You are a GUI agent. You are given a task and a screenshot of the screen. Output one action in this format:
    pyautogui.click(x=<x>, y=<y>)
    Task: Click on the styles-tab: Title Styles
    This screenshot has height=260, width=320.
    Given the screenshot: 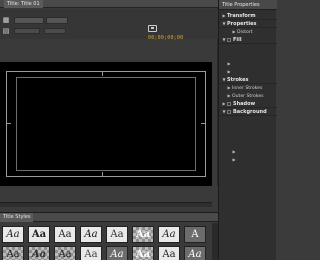 What is the action you would take?
    pyautogui.click(x=17, y=217)
    